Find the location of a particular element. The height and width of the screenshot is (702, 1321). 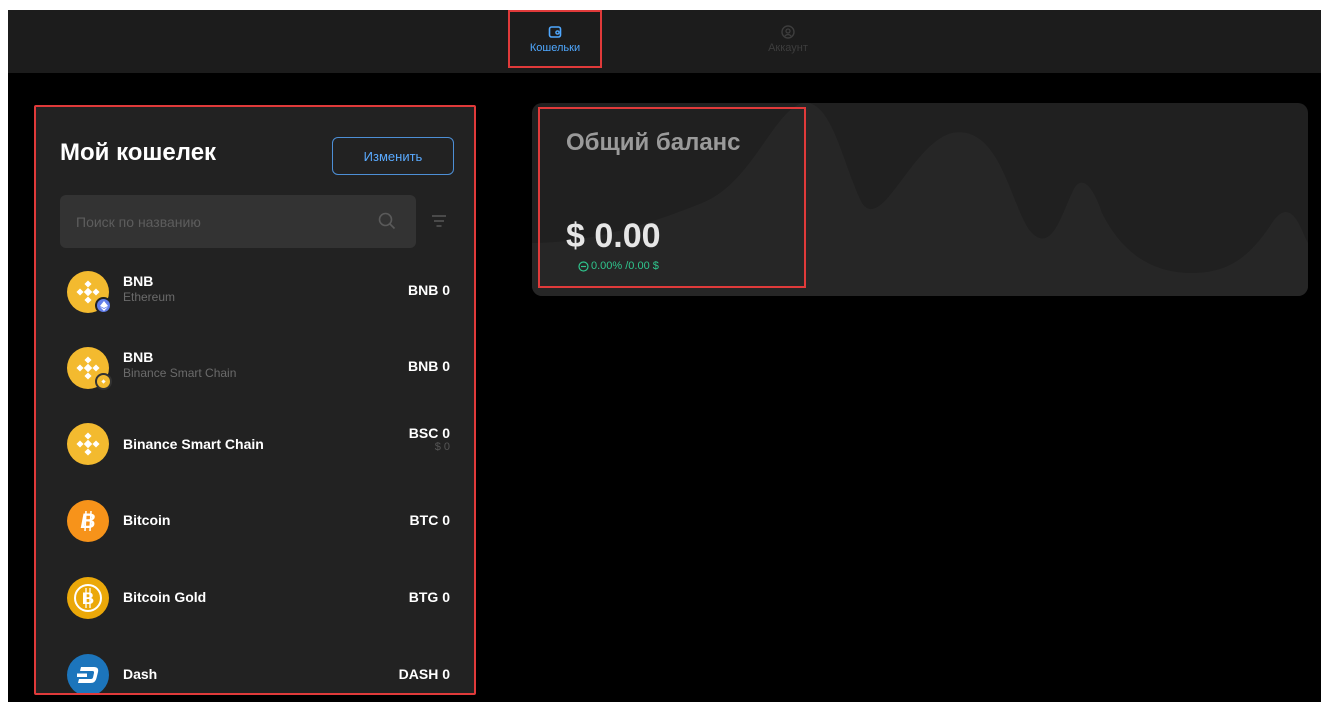

wallet-amount: BSC 0 is located at coordinates (429, 433).